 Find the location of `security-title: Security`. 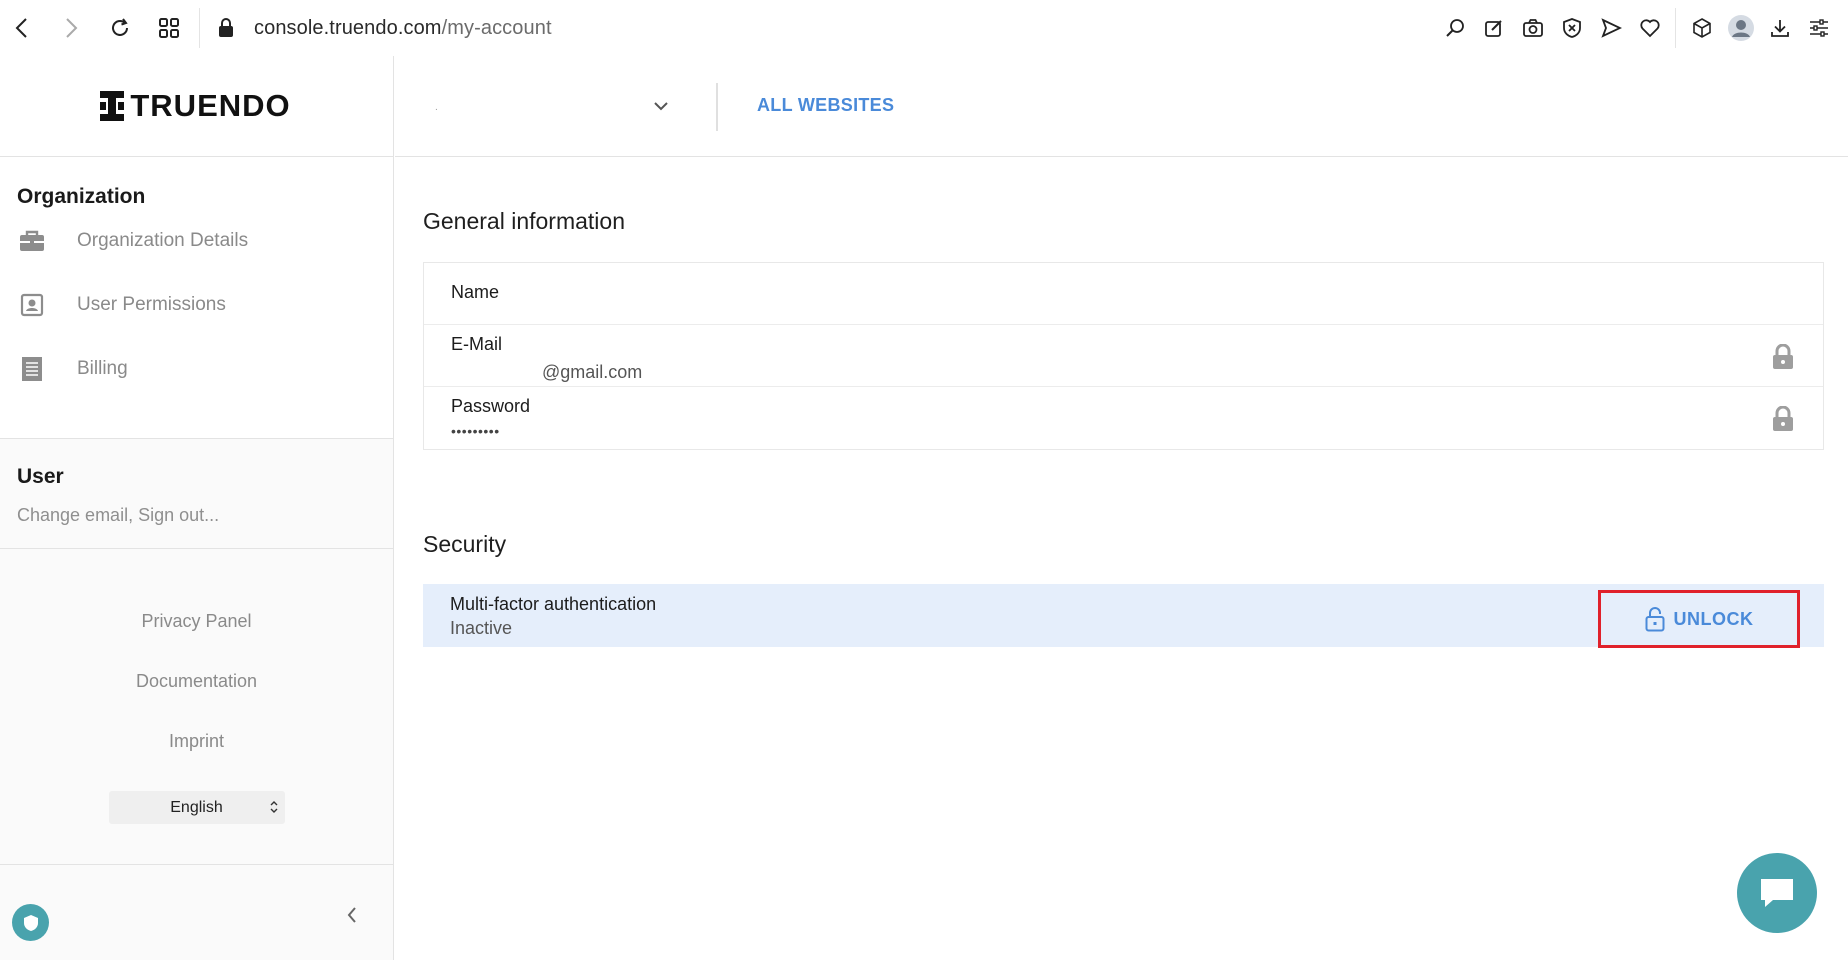

security-title: Security is located at coordinates (465, 544).